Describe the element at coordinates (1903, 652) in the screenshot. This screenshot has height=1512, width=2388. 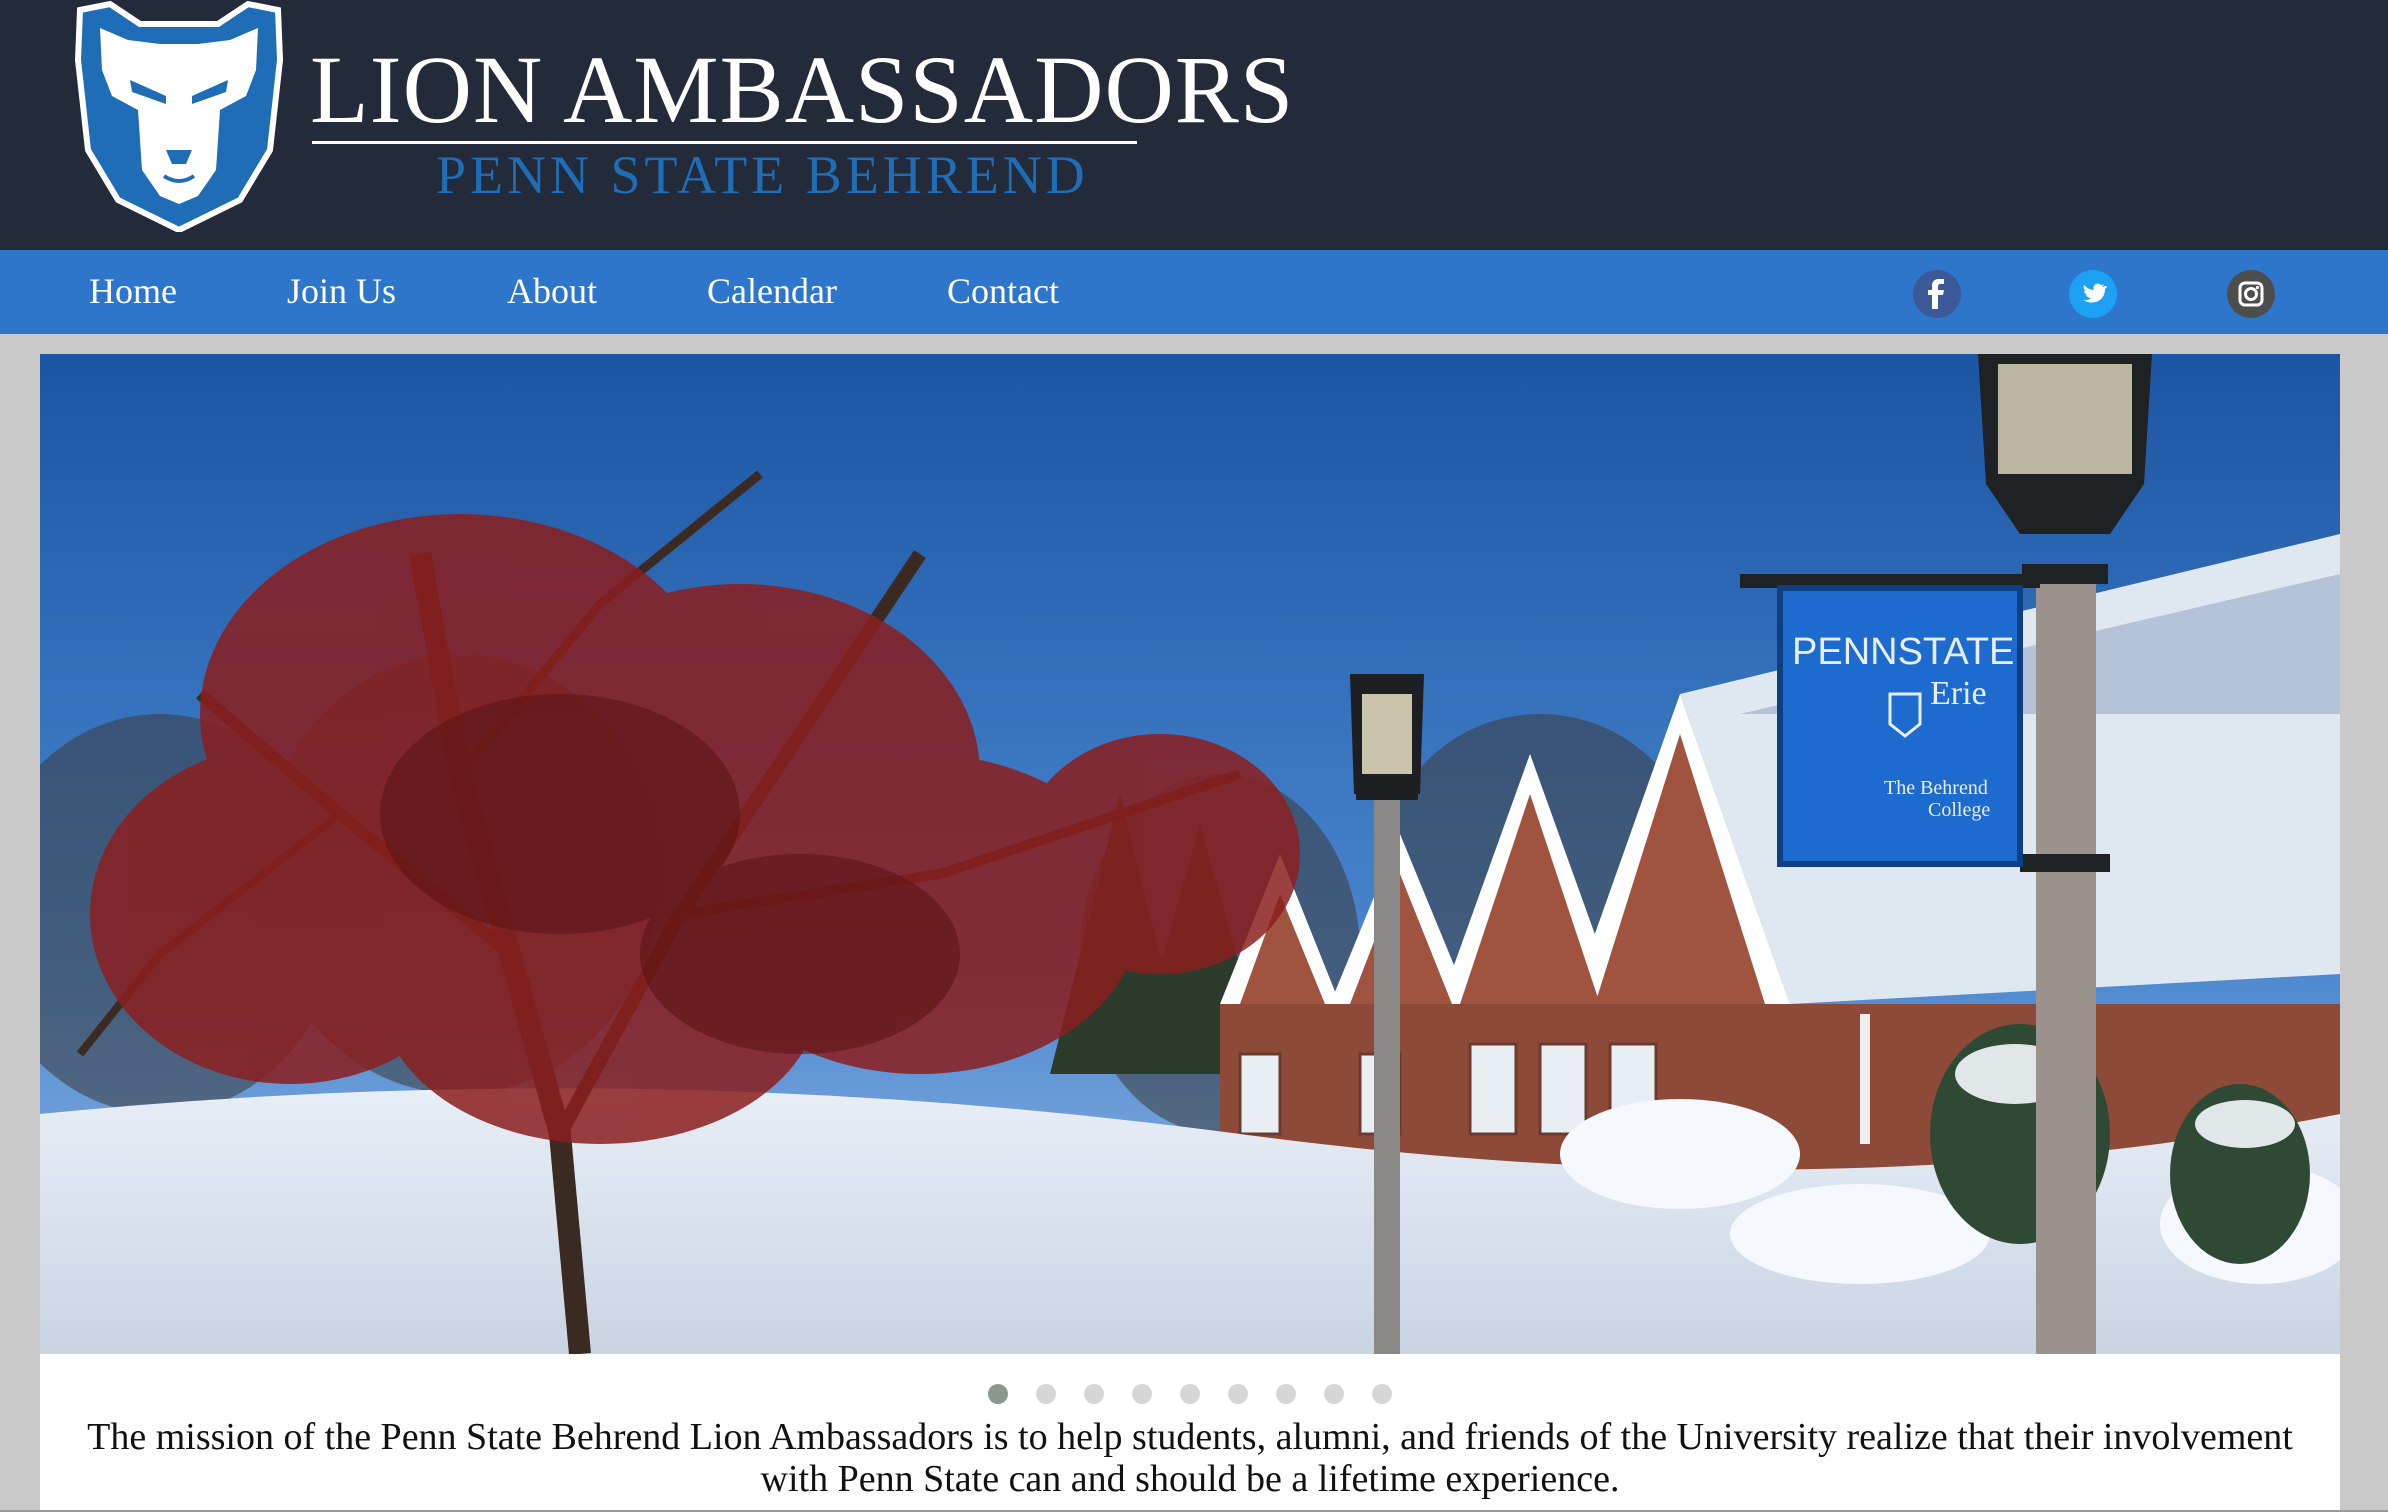
I see `banner-line1: PENNSTATE` at that location.